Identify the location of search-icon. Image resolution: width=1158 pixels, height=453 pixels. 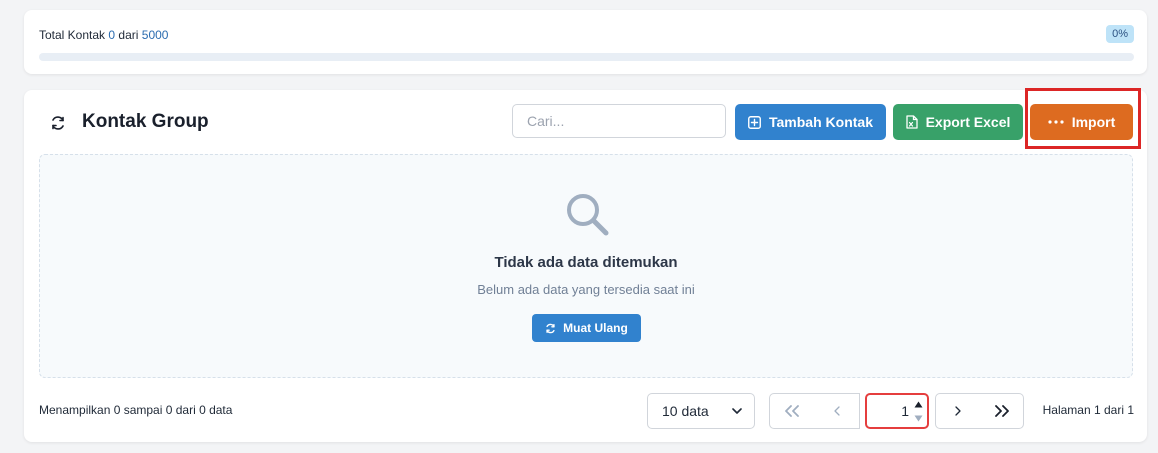
(587, 214).